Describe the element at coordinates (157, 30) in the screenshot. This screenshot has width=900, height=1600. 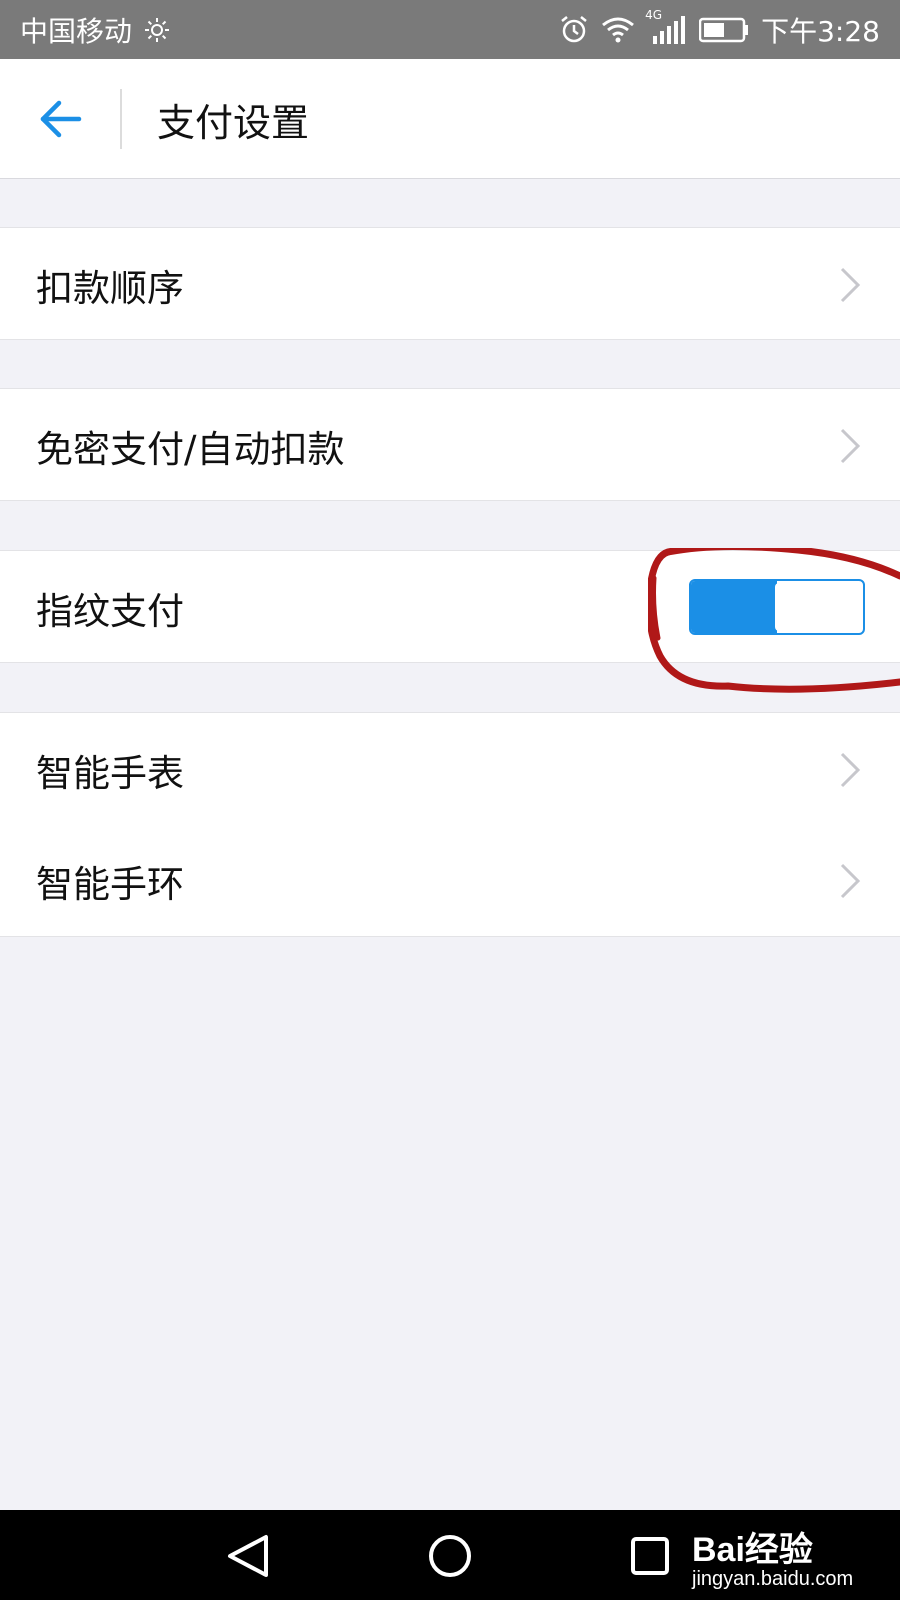
I see `sun-icon` at that location.